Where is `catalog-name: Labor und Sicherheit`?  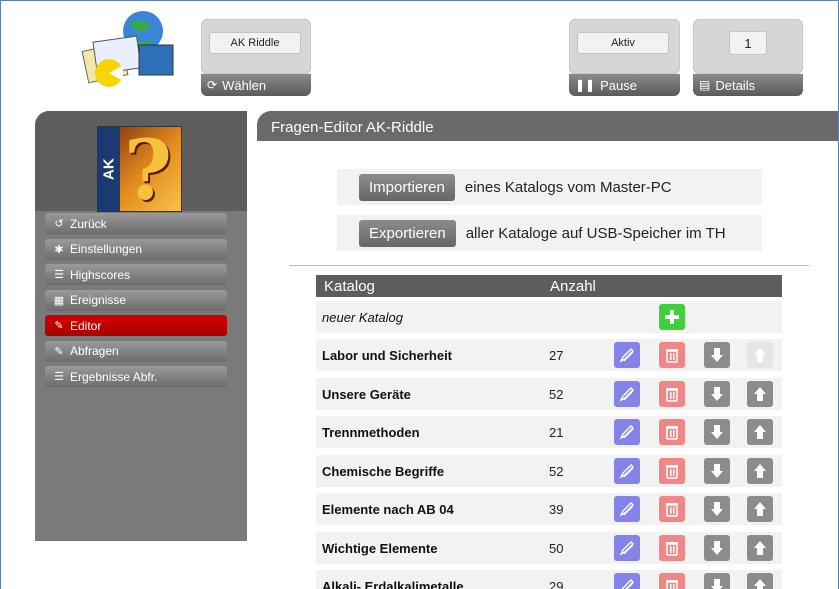
catalog-name: Labor und Sicherheit is located at coordinates (387, 355).